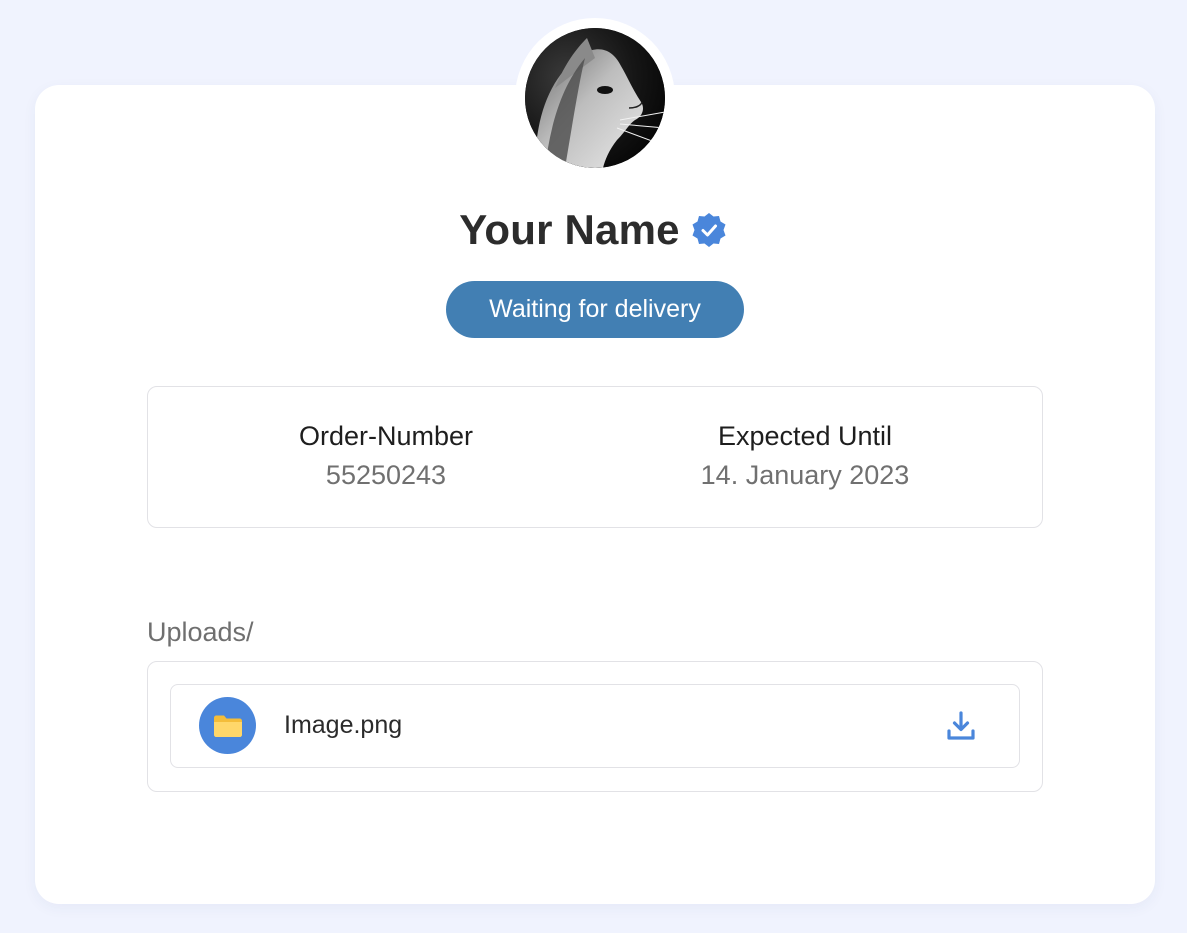 The width and height of the screenshot is (1187, 933). I want to click on expected-until-section: Expected Until 14. January 2023, so click(805, 456).